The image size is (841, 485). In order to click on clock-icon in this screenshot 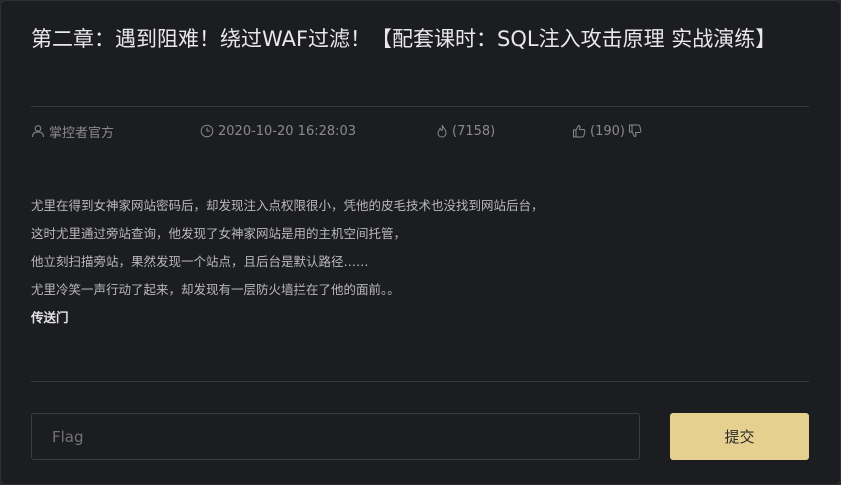, I will do `click(207, 131)`.